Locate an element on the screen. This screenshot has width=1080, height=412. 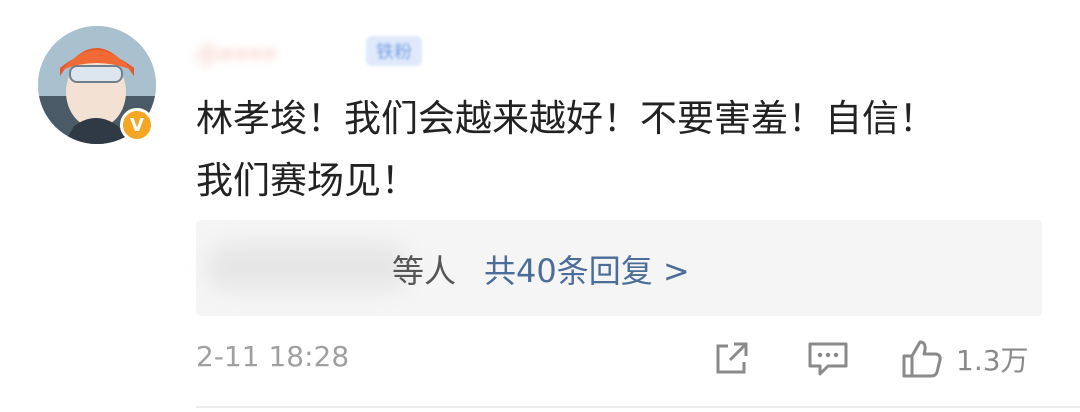
comment-time: 2-11 18:28 is located at coordinates (273, 356).